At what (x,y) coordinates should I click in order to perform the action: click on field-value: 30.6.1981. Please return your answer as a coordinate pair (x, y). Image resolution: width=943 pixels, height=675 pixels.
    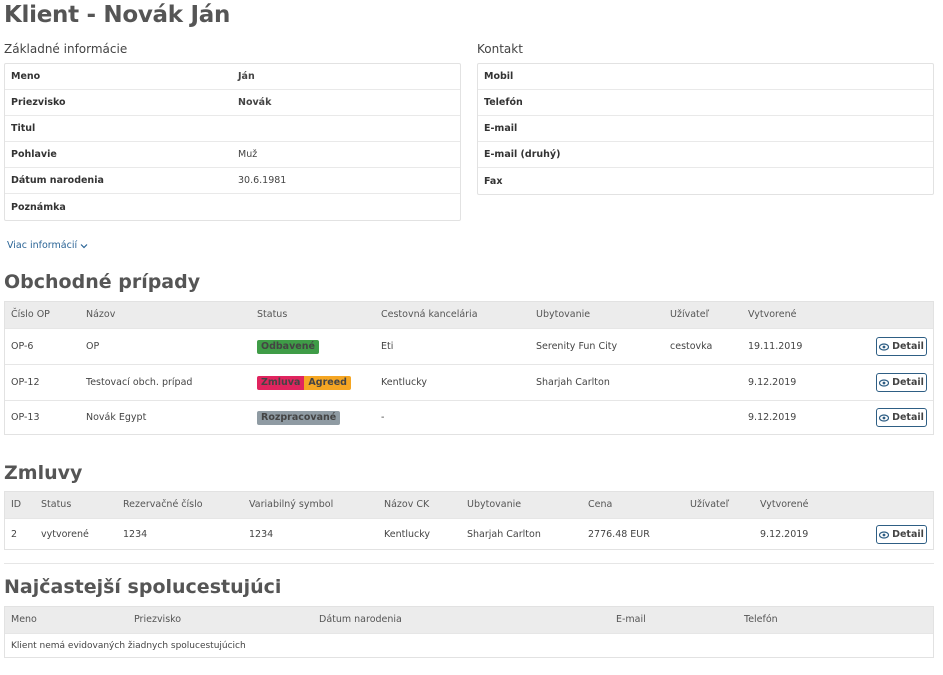
    Looking at the image, I should click on (262, 180).